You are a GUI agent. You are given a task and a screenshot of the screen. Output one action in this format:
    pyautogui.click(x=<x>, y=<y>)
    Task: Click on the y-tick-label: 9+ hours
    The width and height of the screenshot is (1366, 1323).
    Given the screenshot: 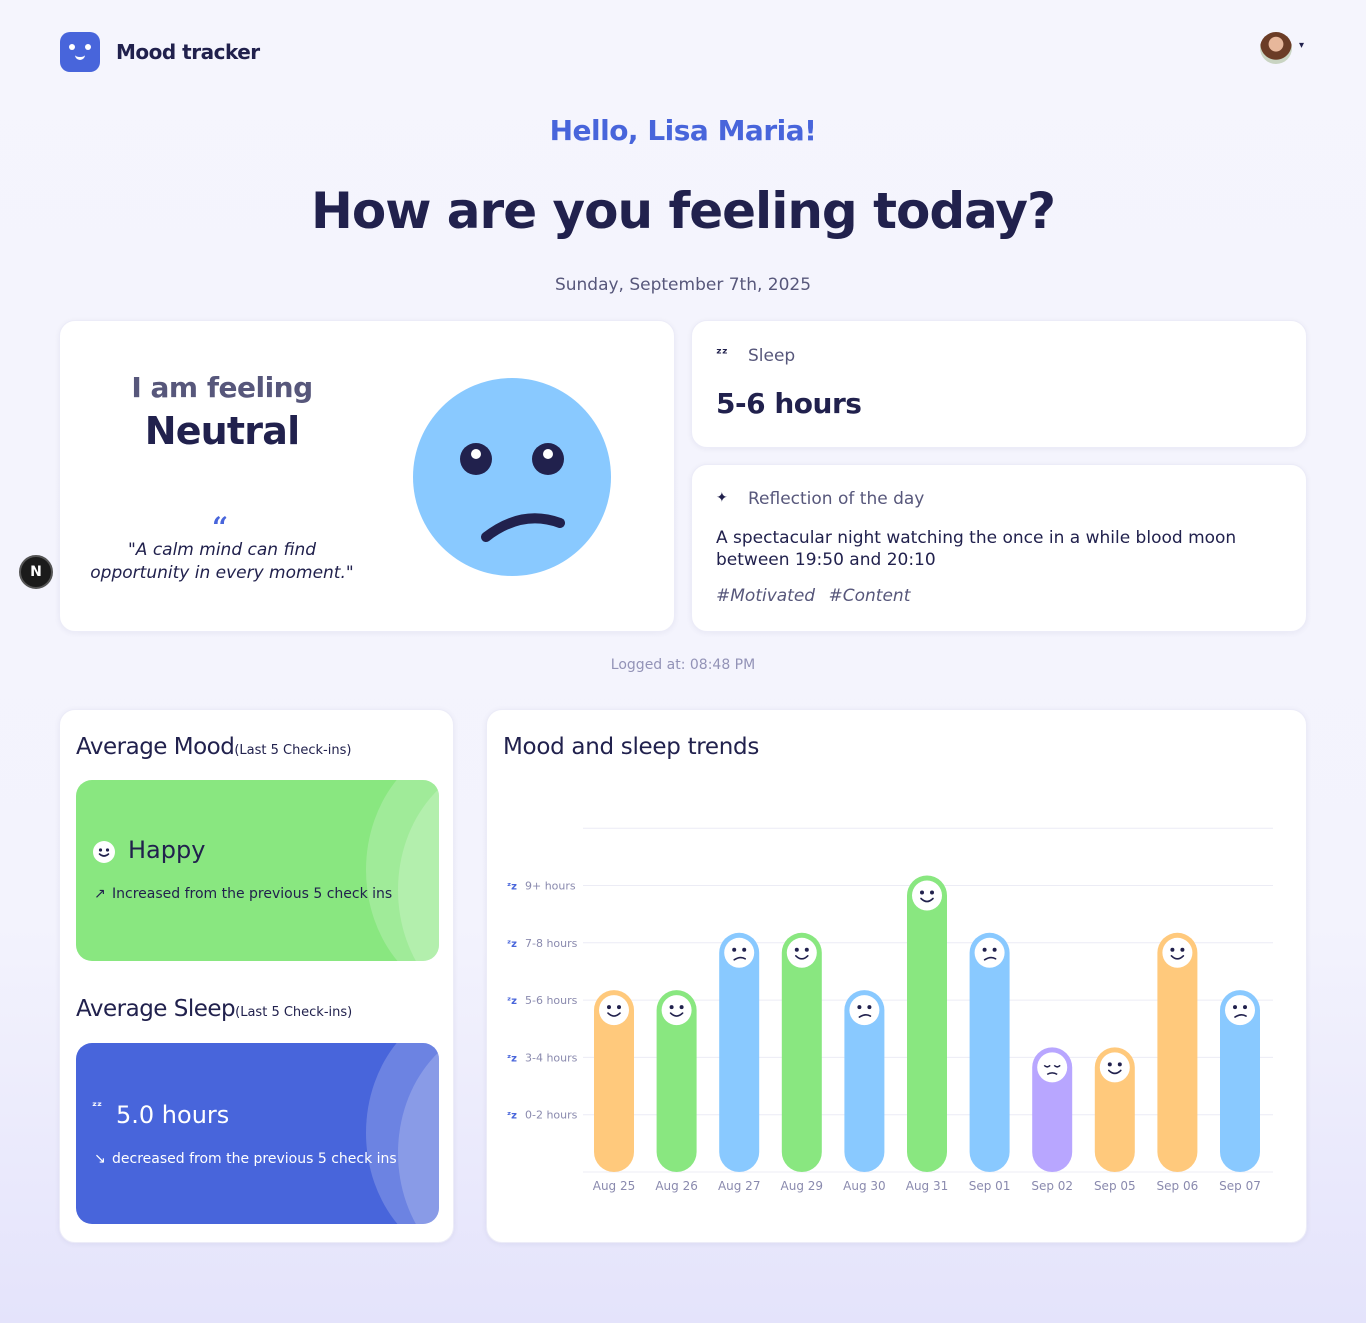 What is the action you would take?
    pyautogui.click(x=550, y=886)
    